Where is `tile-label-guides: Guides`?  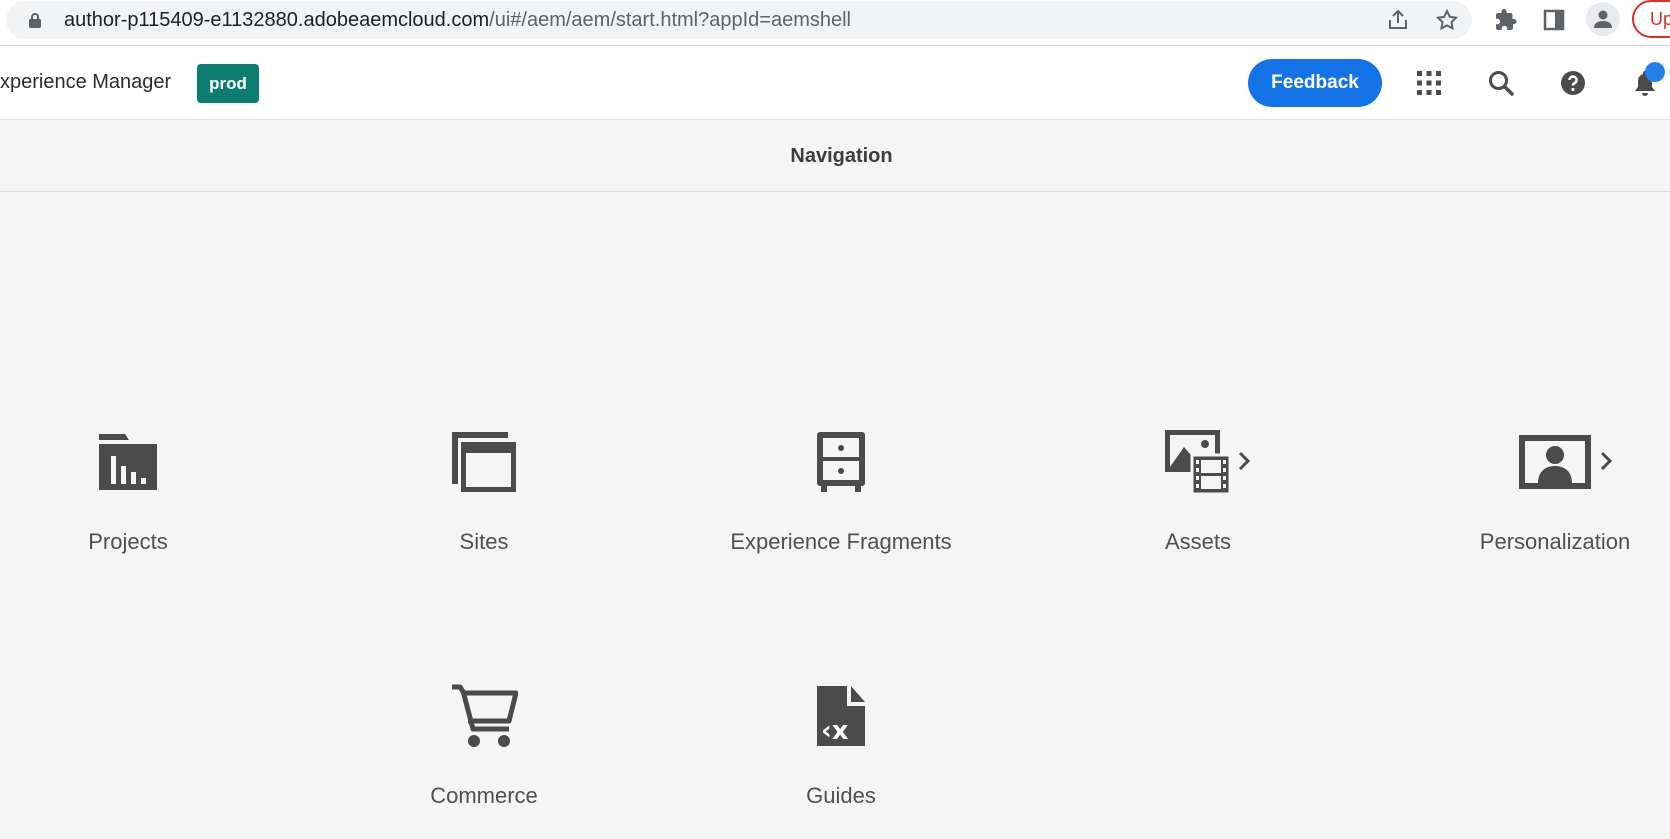 tile-label-guides: Guides is located at coordinates (841, 795).